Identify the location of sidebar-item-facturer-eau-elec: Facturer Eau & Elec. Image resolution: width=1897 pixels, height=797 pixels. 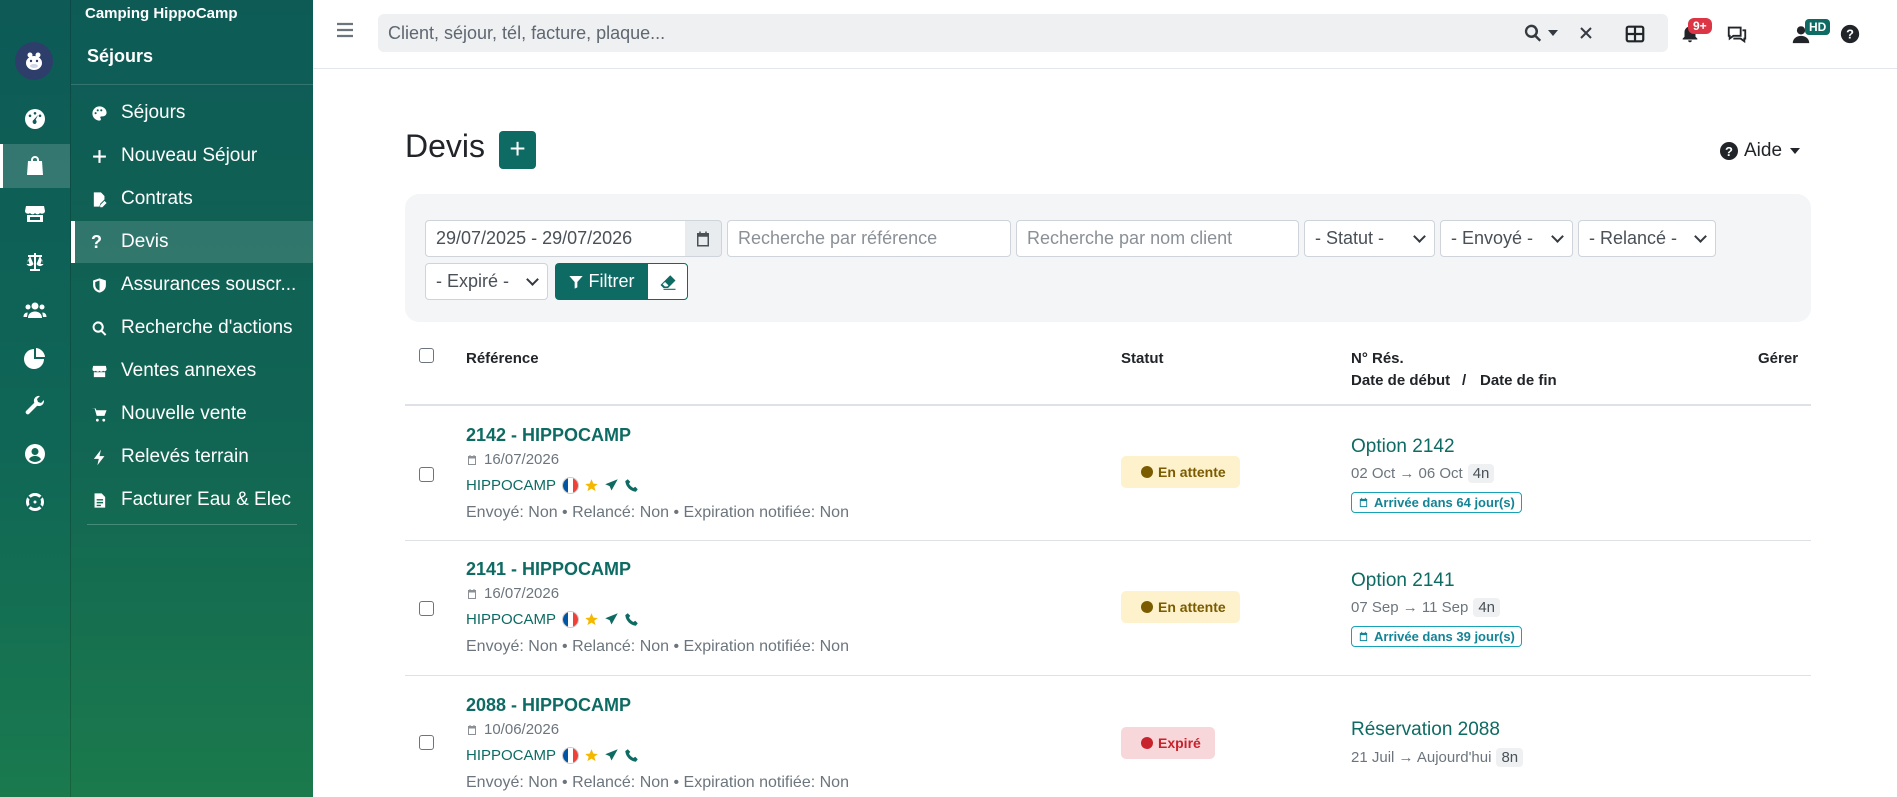
(192, 500).